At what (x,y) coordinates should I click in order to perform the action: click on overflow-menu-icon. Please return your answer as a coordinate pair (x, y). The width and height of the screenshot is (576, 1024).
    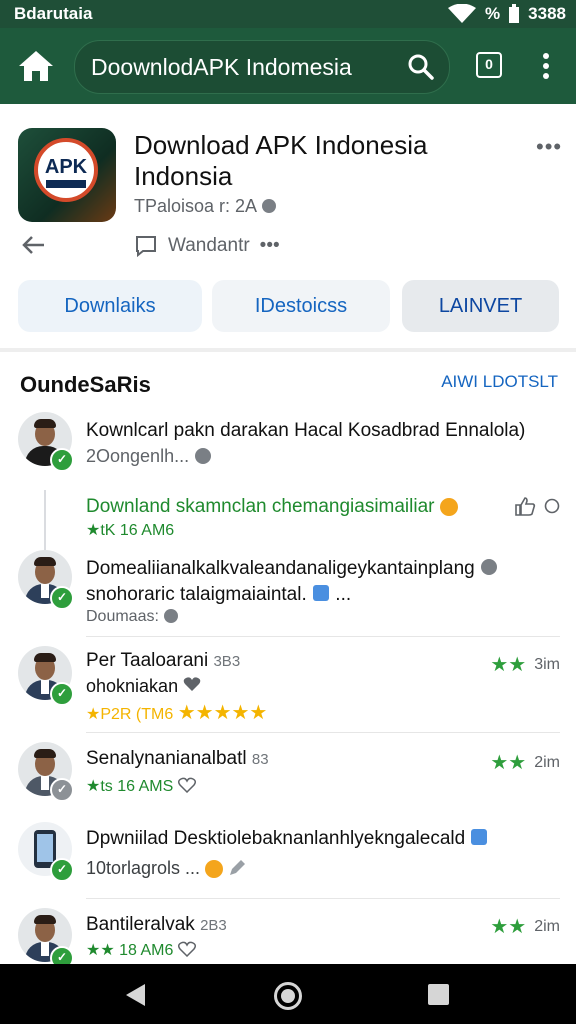
    Looking at the image, I should click on (546, 66).